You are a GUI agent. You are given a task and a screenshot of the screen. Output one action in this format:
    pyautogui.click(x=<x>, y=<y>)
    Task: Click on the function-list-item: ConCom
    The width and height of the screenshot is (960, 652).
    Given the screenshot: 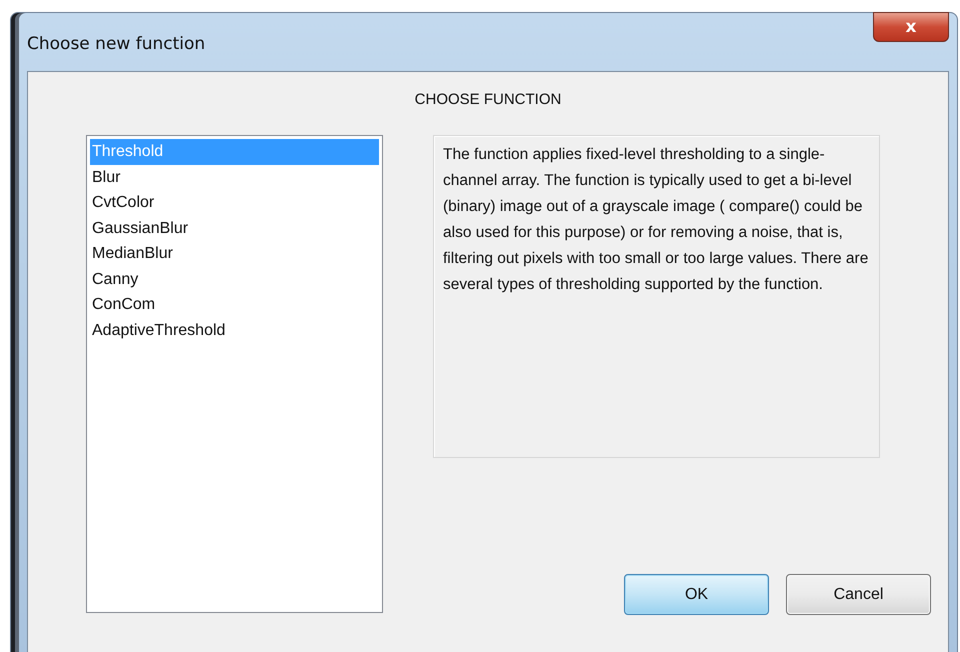 What is the action you would take?
    pyautogui.click(x=234, y=305)
    